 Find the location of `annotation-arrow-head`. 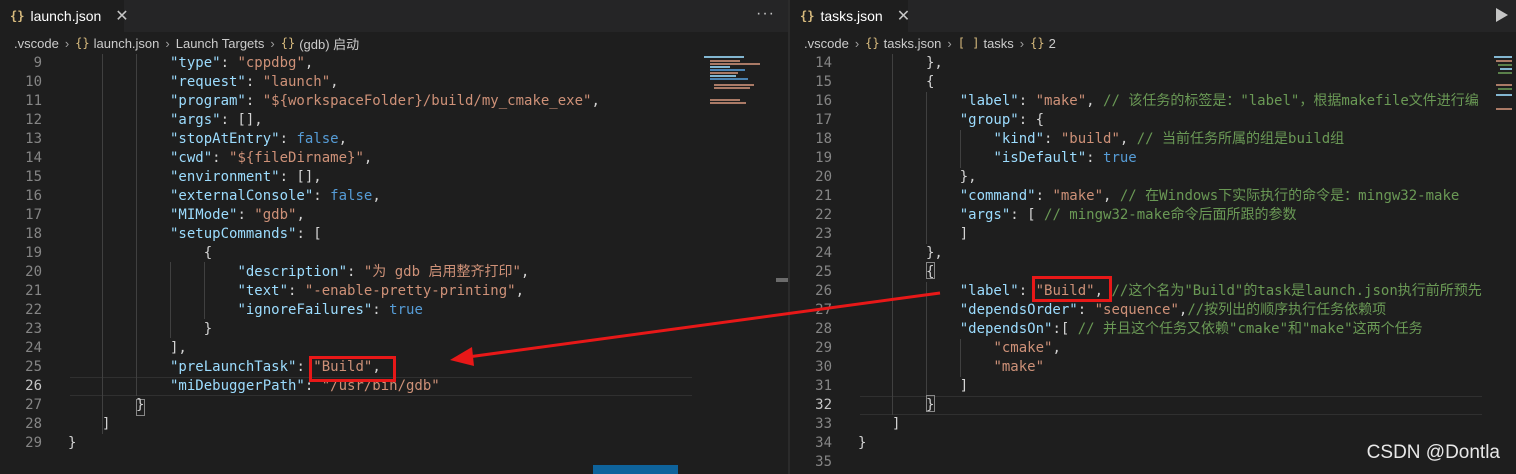

annotation-arrow-head is located at coordinates (462, 356).